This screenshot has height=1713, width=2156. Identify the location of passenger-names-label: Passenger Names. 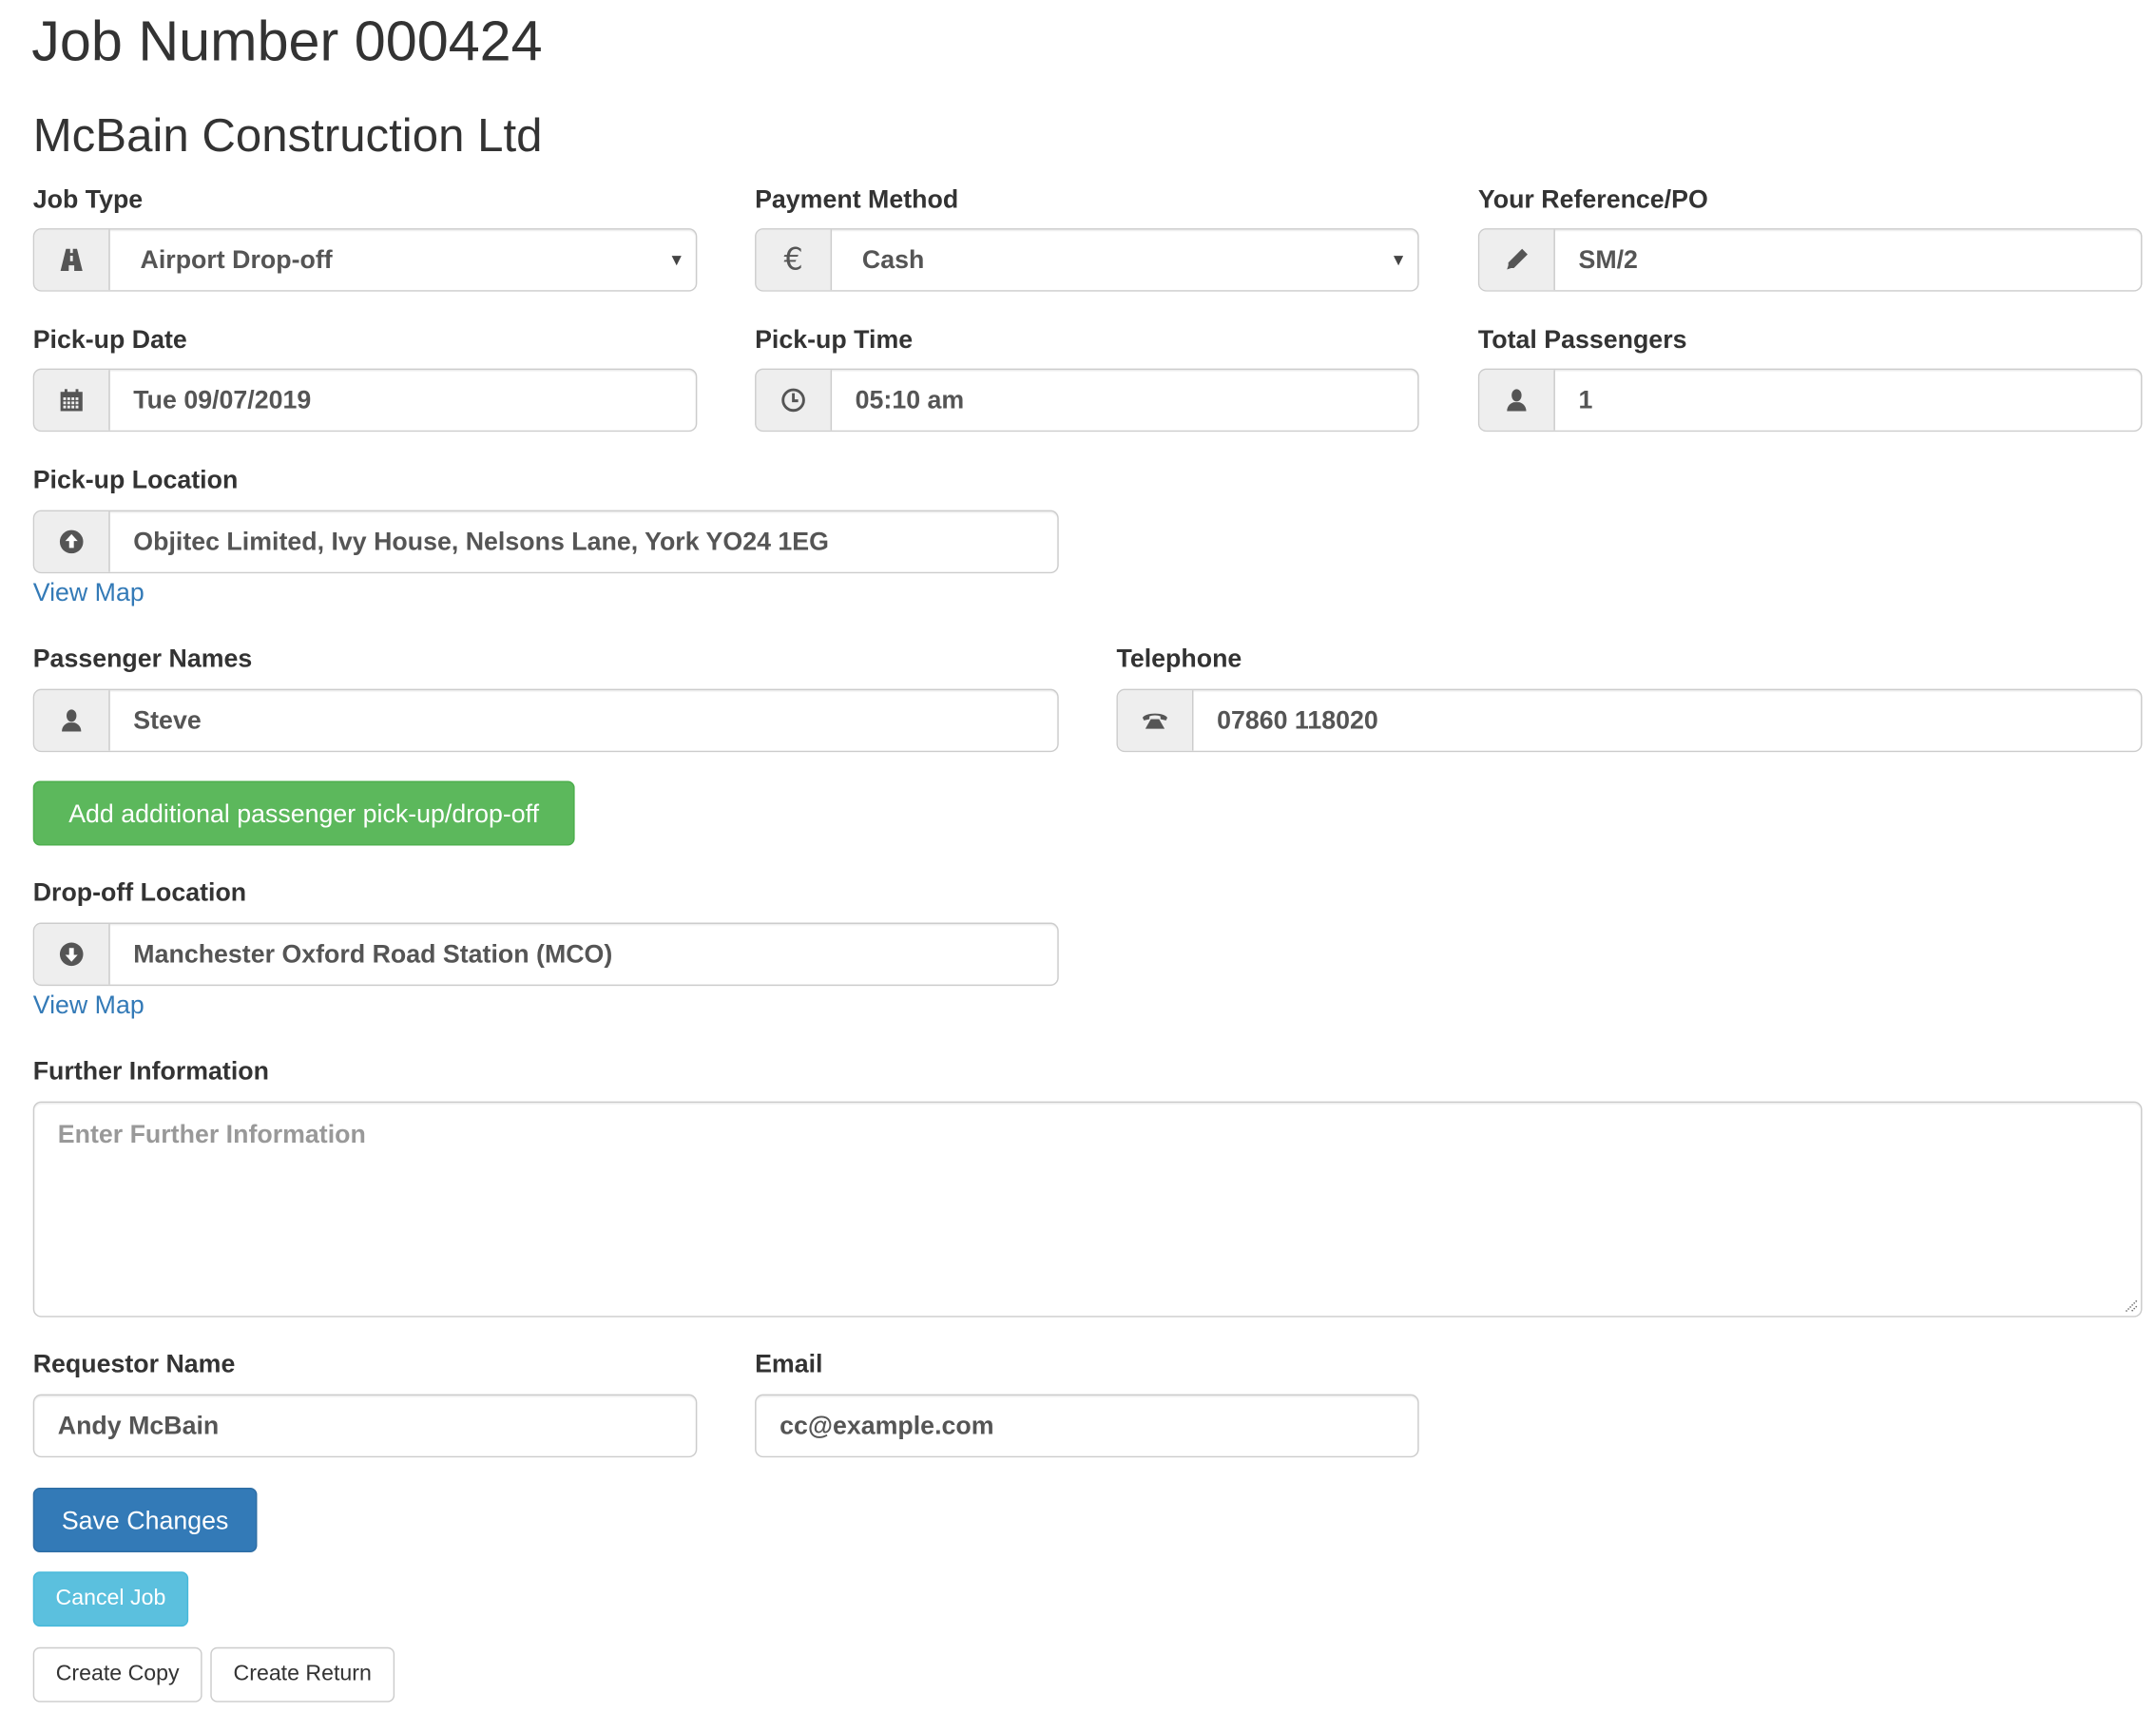
(142, 658).